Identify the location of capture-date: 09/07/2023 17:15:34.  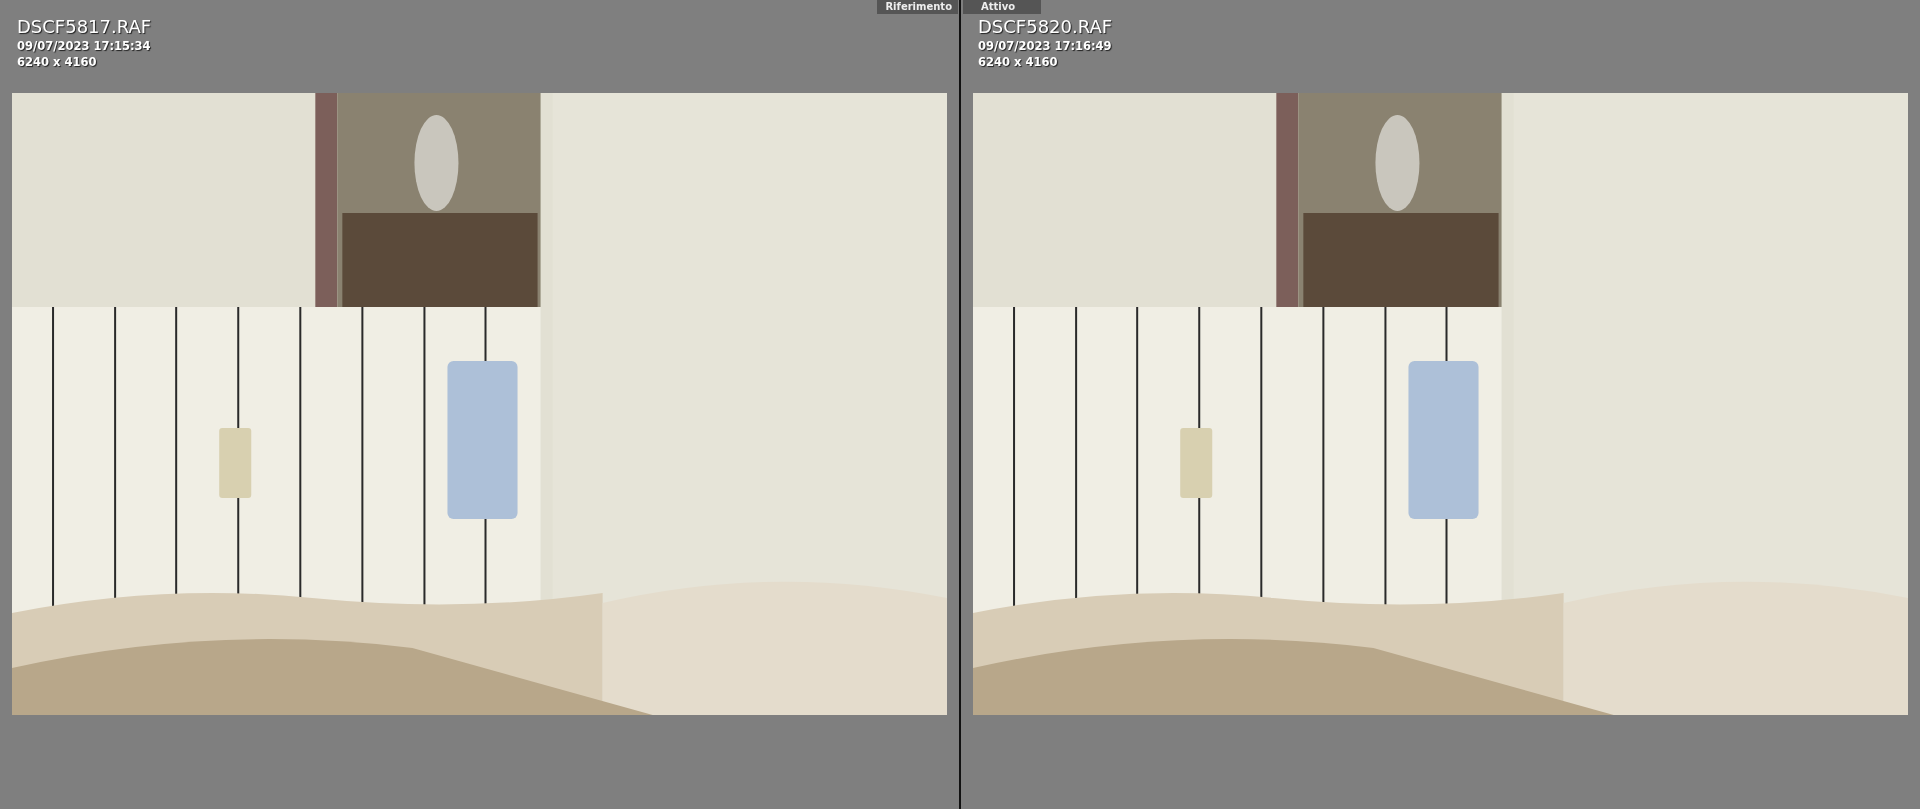
(84, 46).